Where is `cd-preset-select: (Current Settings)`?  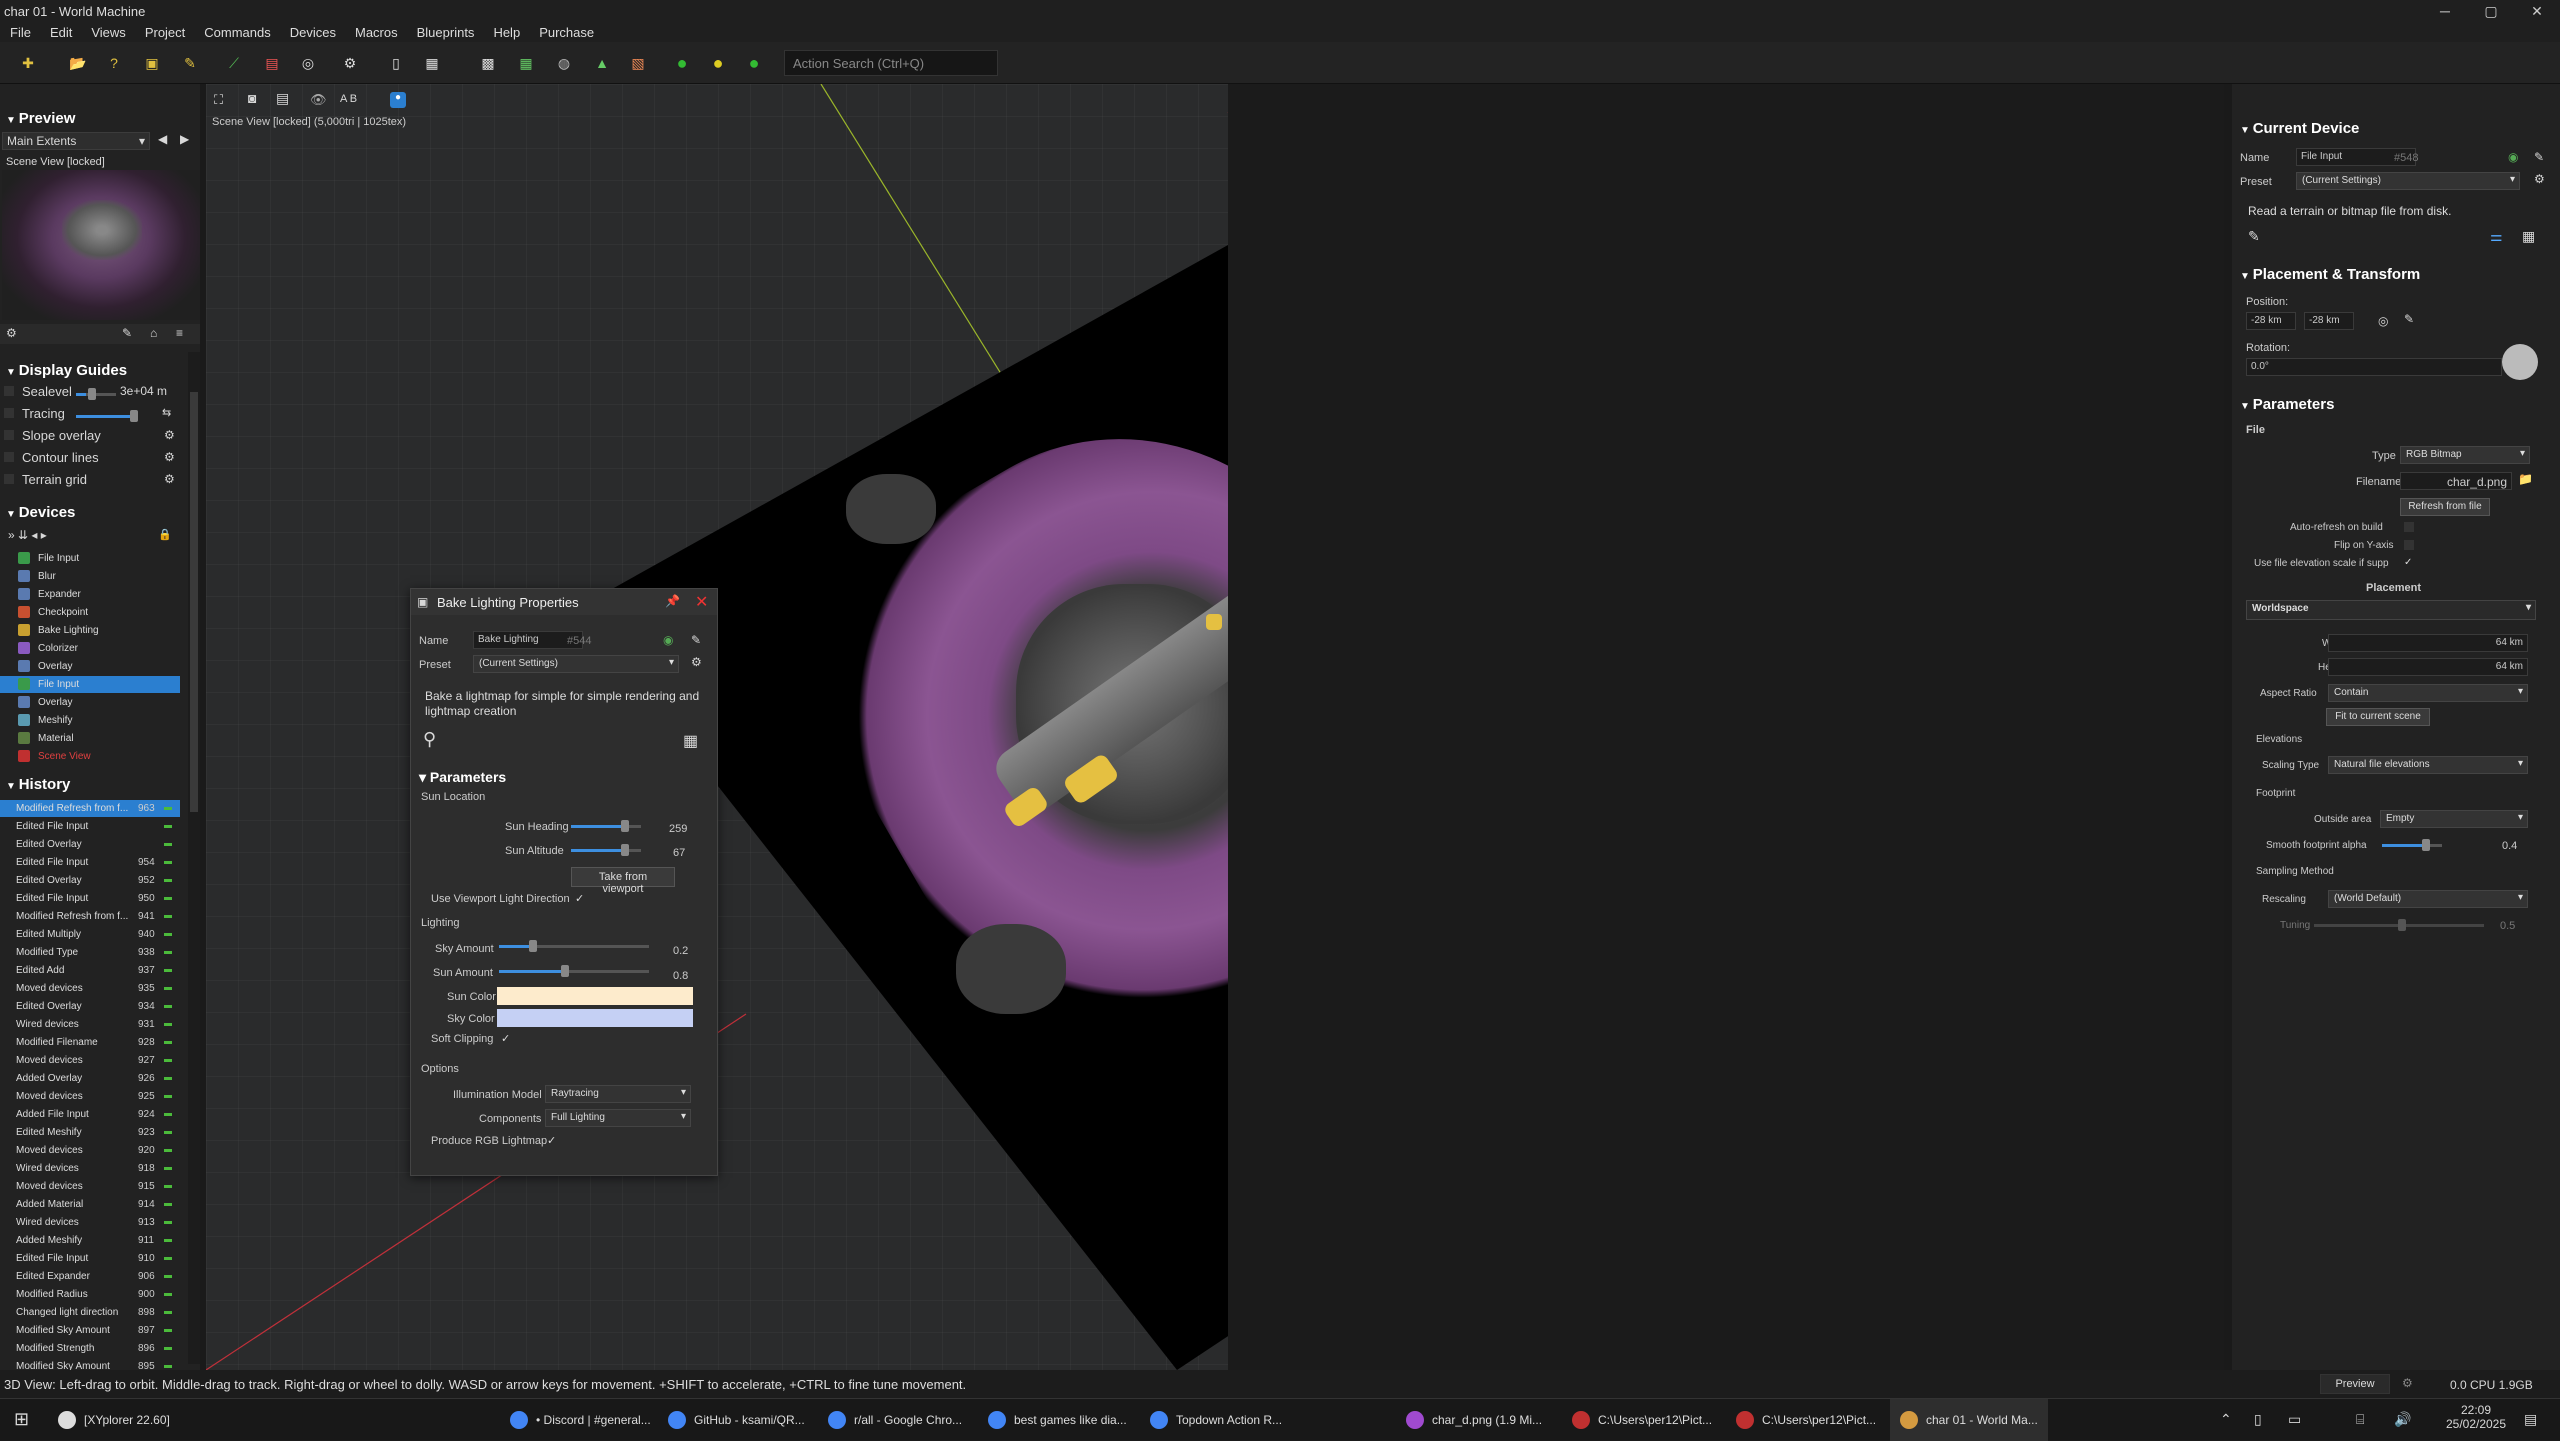 cd-preset-select: (Current Settings) is located at coordinates (2408, 181).